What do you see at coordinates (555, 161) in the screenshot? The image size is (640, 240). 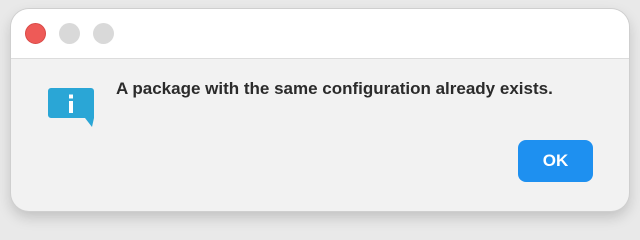 I see `ok-button: OK` at bounding box center [555, 161].